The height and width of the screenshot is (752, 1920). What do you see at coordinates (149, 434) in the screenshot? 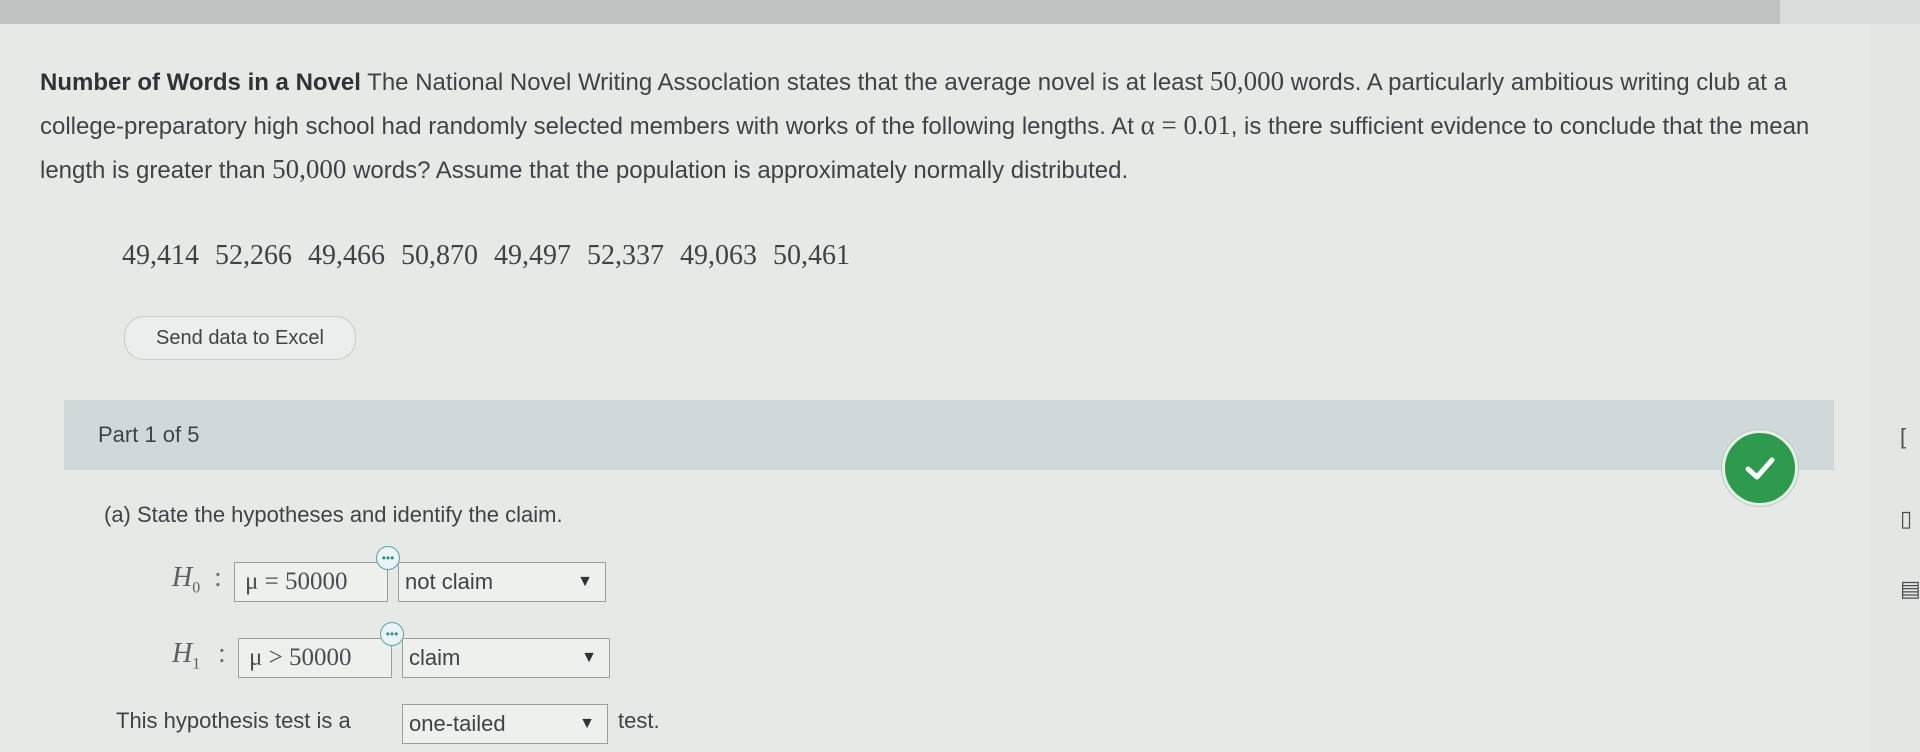
I see `part-label: Part 1 of 5` at bounding box center [149, 434].